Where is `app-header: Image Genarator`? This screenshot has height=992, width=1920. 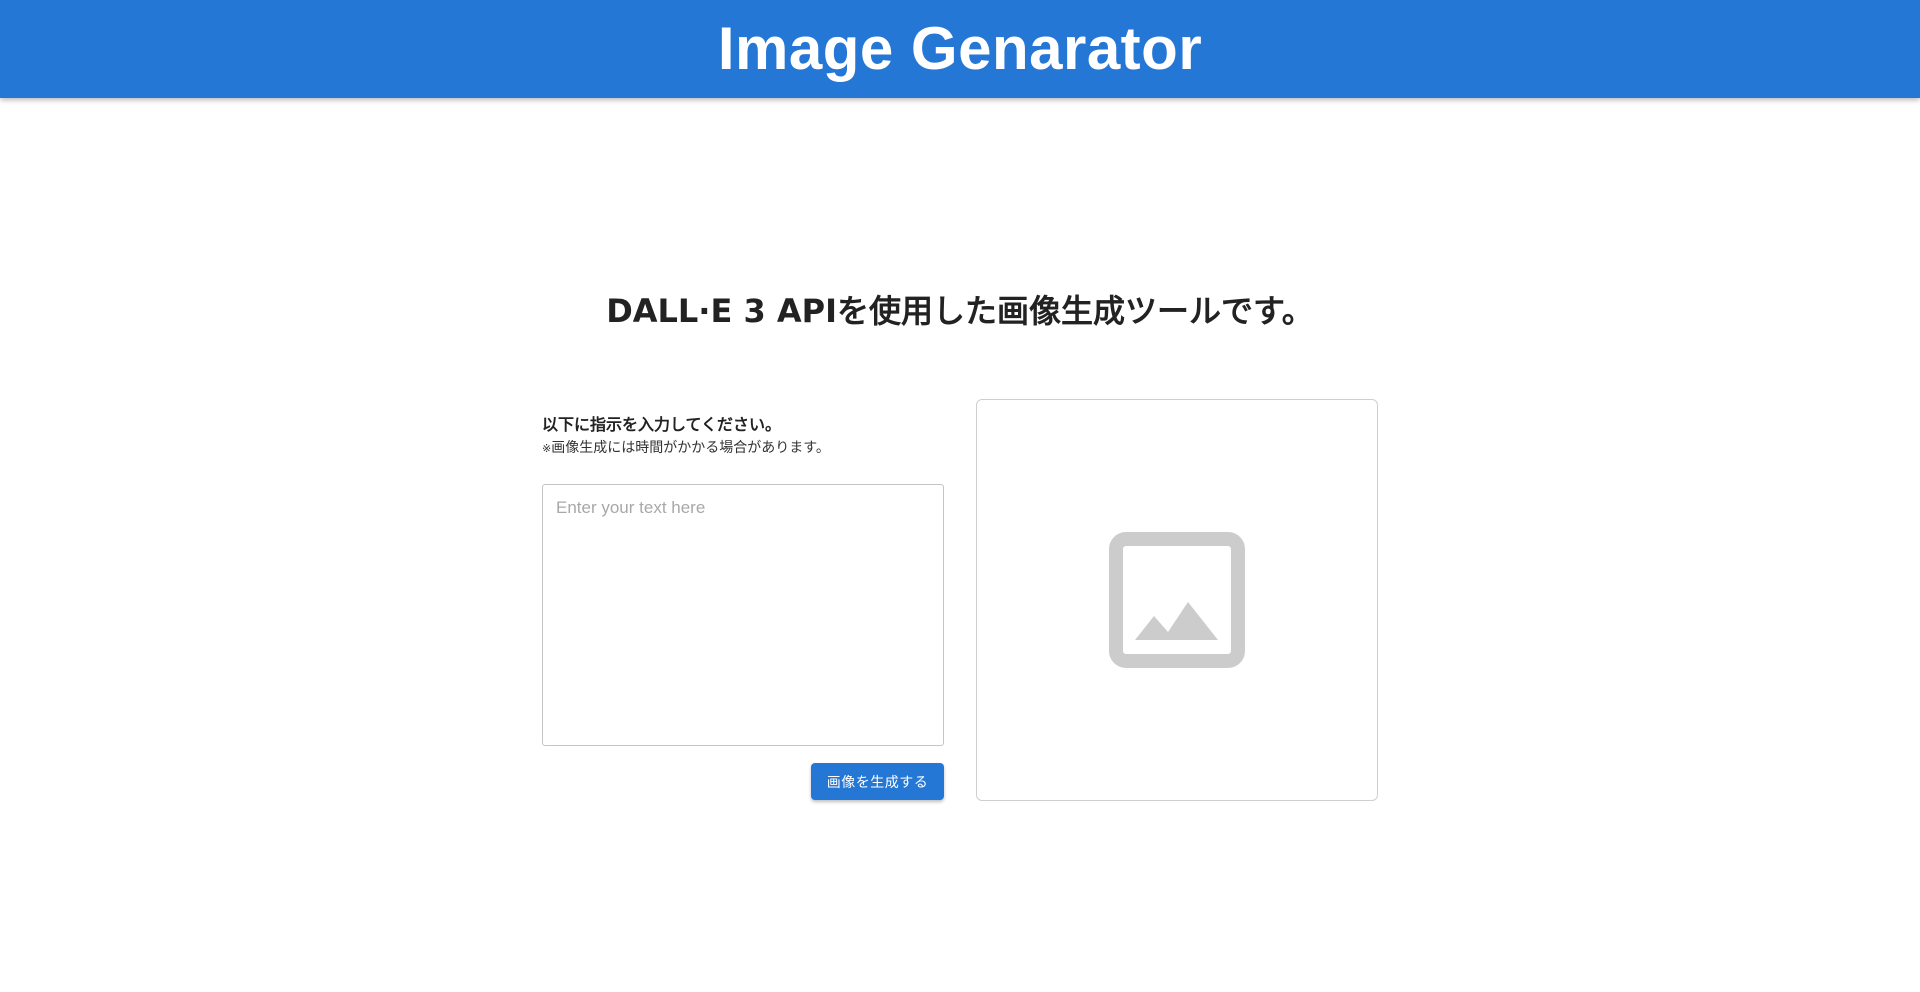 app-header: Image Genarator is located at coordinates (960, 49).